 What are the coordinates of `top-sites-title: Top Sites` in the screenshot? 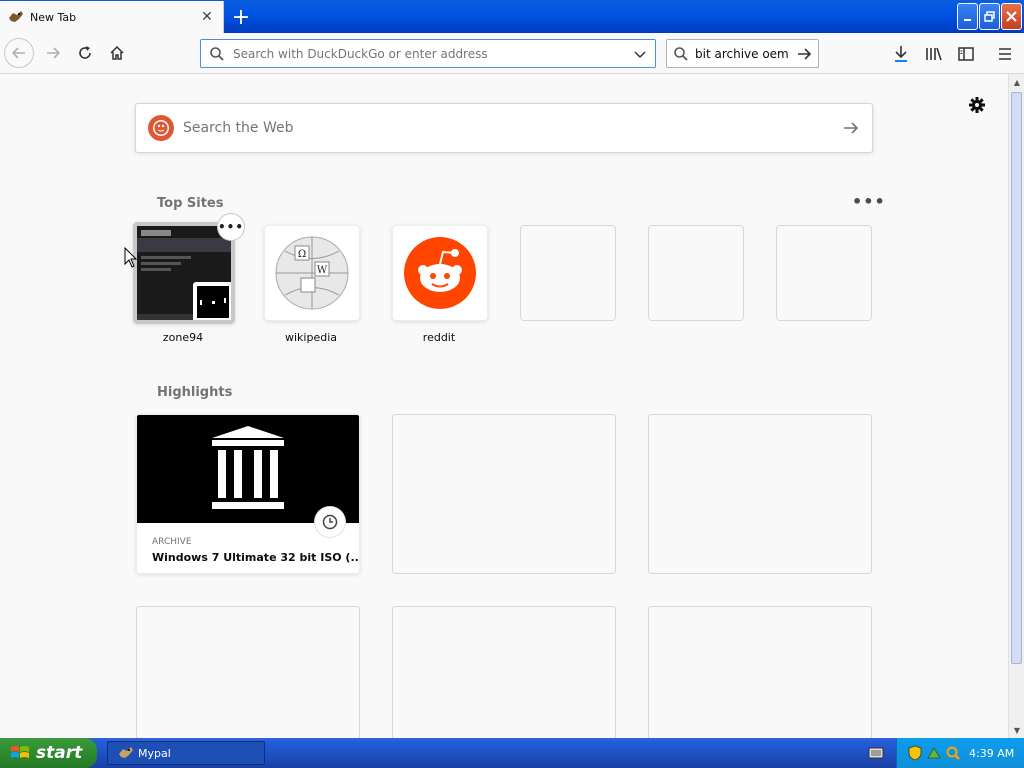 It's located at (190, 203).